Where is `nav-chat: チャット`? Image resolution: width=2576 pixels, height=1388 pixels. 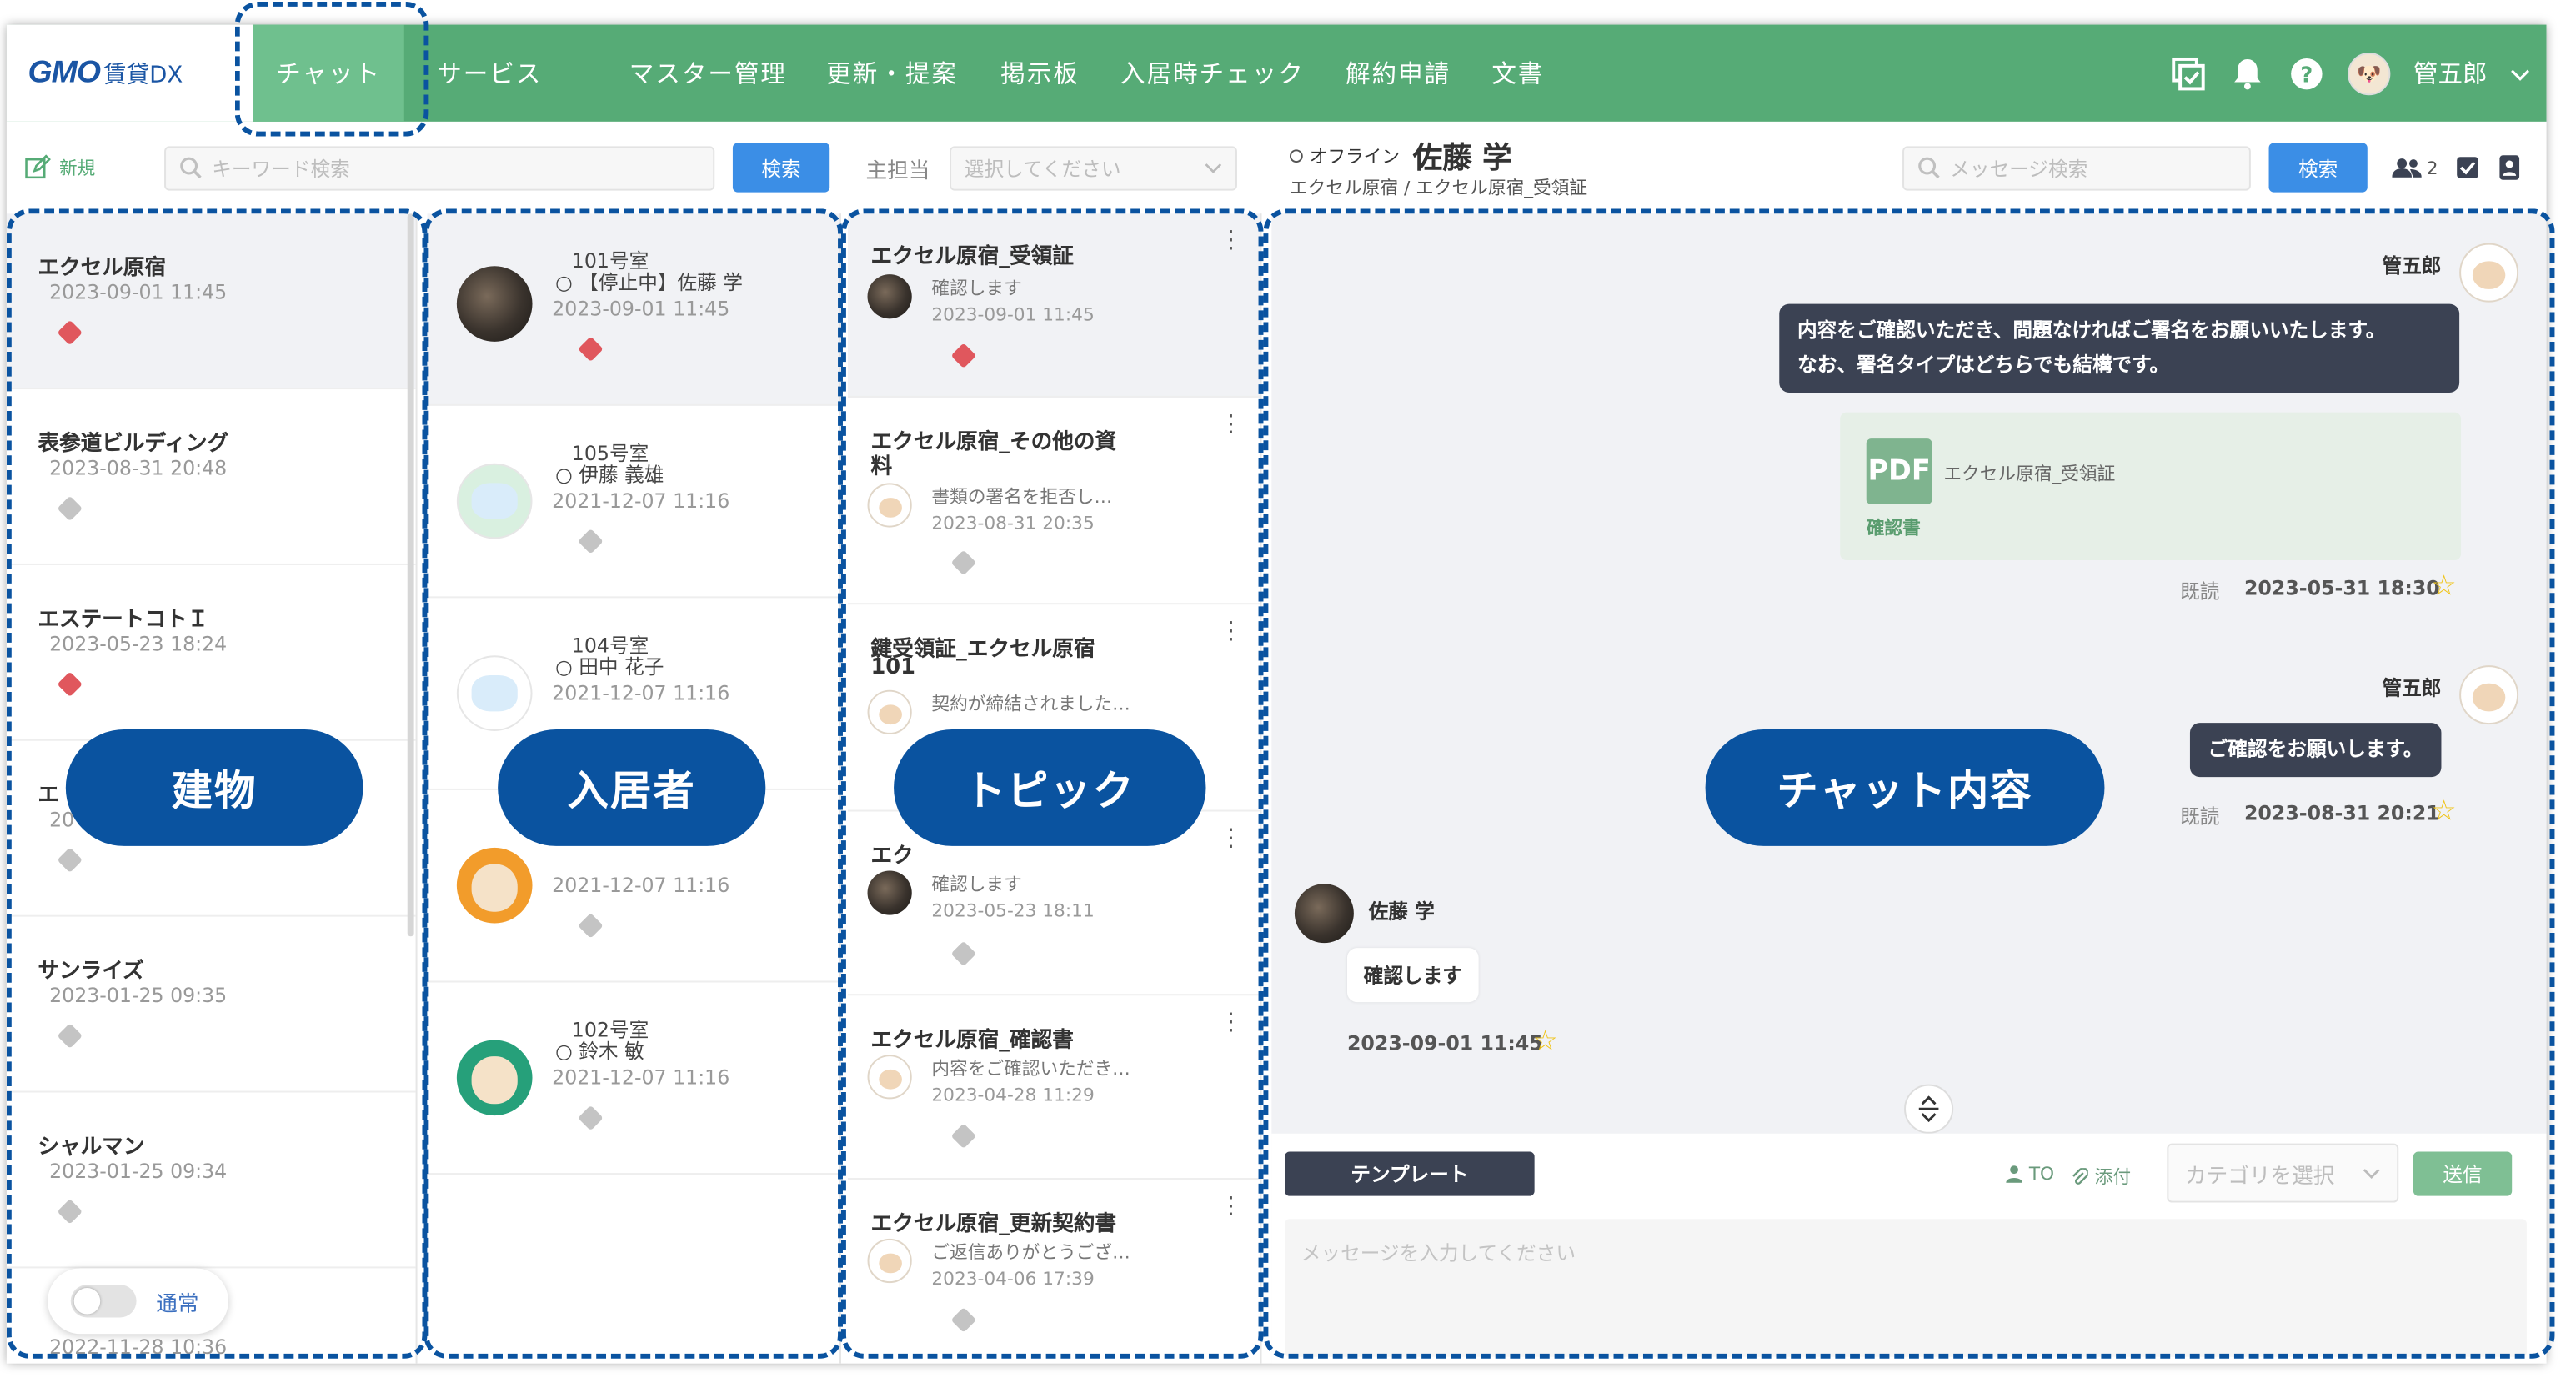
nav-chat: チャット is located at coordinates (328, 73).